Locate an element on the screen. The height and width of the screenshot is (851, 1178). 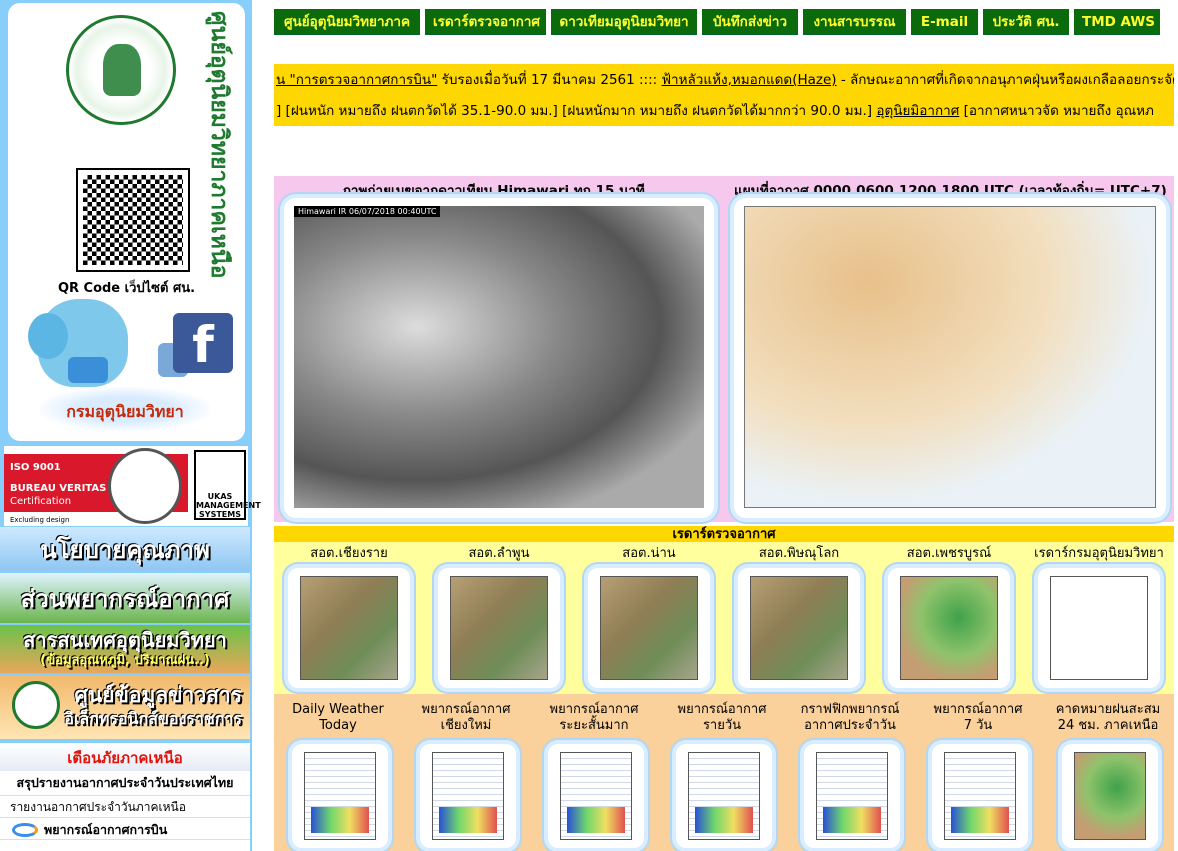
north-warning-link: เตือนภัยภาคเหนือ is located at coordinates (125, 757).